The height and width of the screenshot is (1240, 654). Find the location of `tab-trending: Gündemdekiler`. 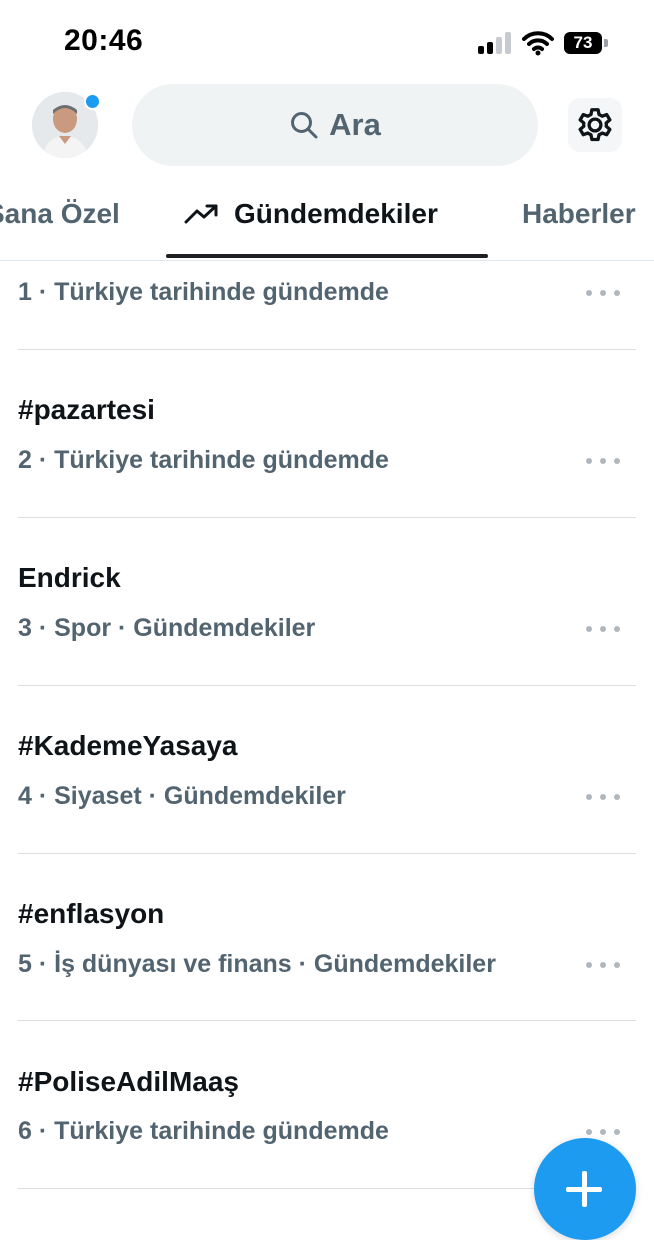

tab-trending: Gündemdekiler is located at coordinates (311, 214).